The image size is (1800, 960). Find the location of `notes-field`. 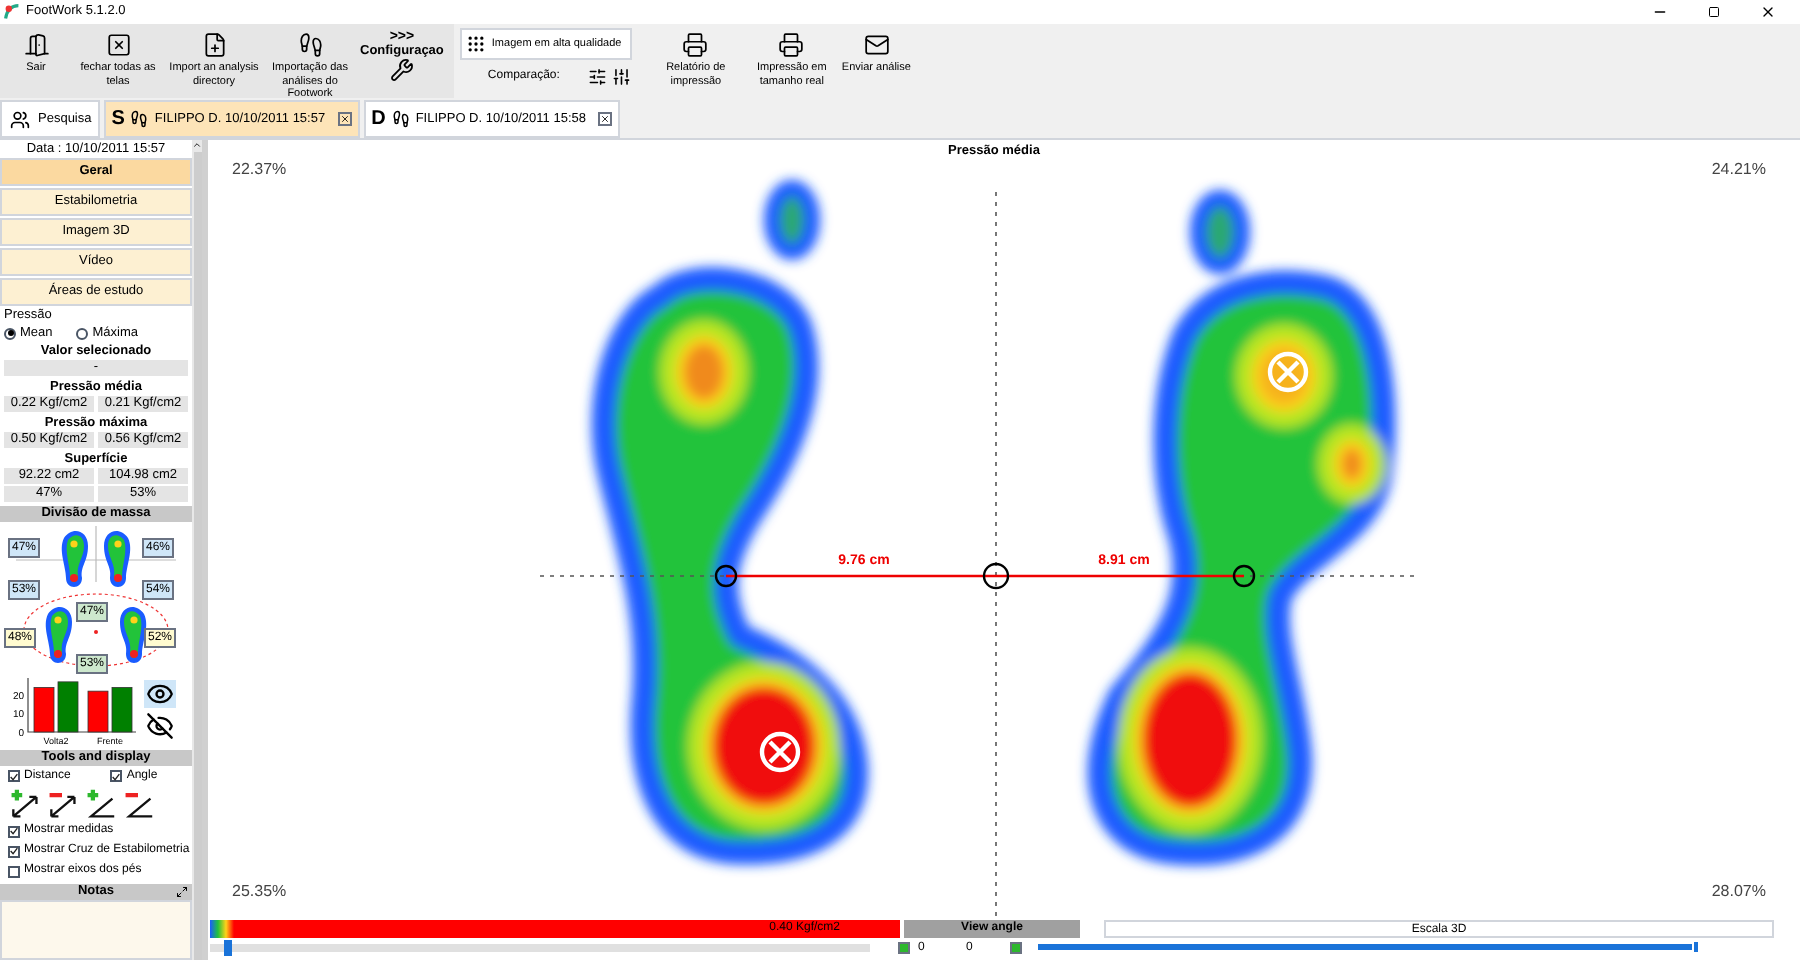

notes-field is located at coordinates (96, 930).